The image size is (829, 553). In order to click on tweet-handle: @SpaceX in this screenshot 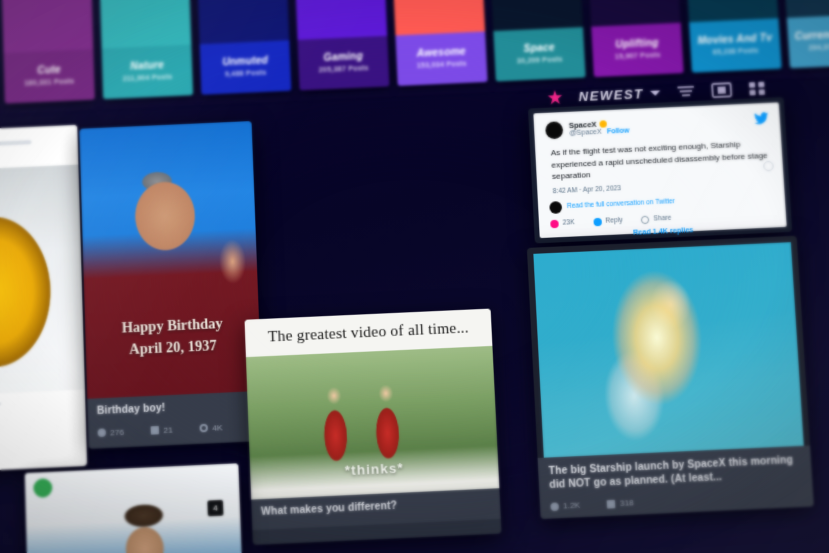, I will do `click(585, 133)`.